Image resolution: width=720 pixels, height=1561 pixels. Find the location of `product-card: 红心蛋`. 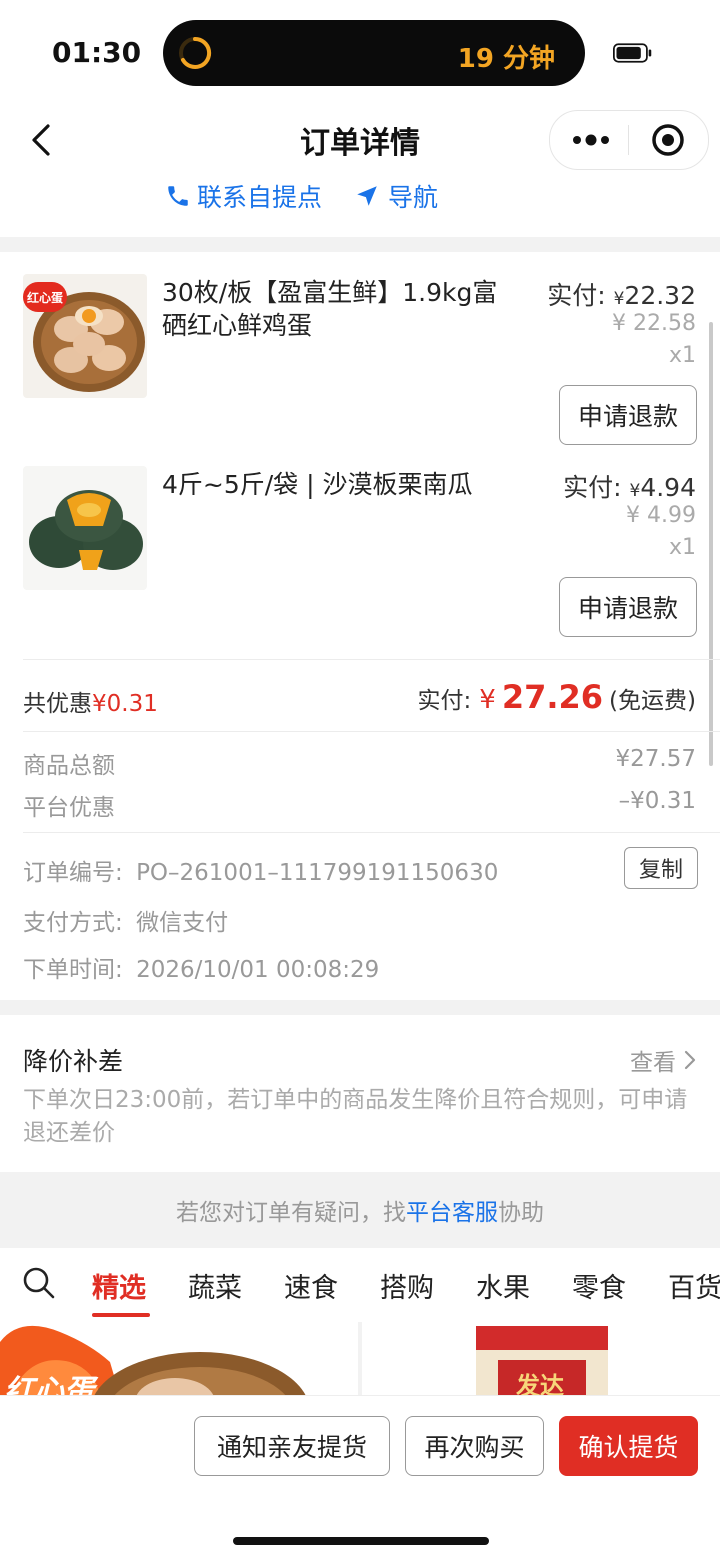

product-card: 红心蛋 is located at coordinates (179, 1359).